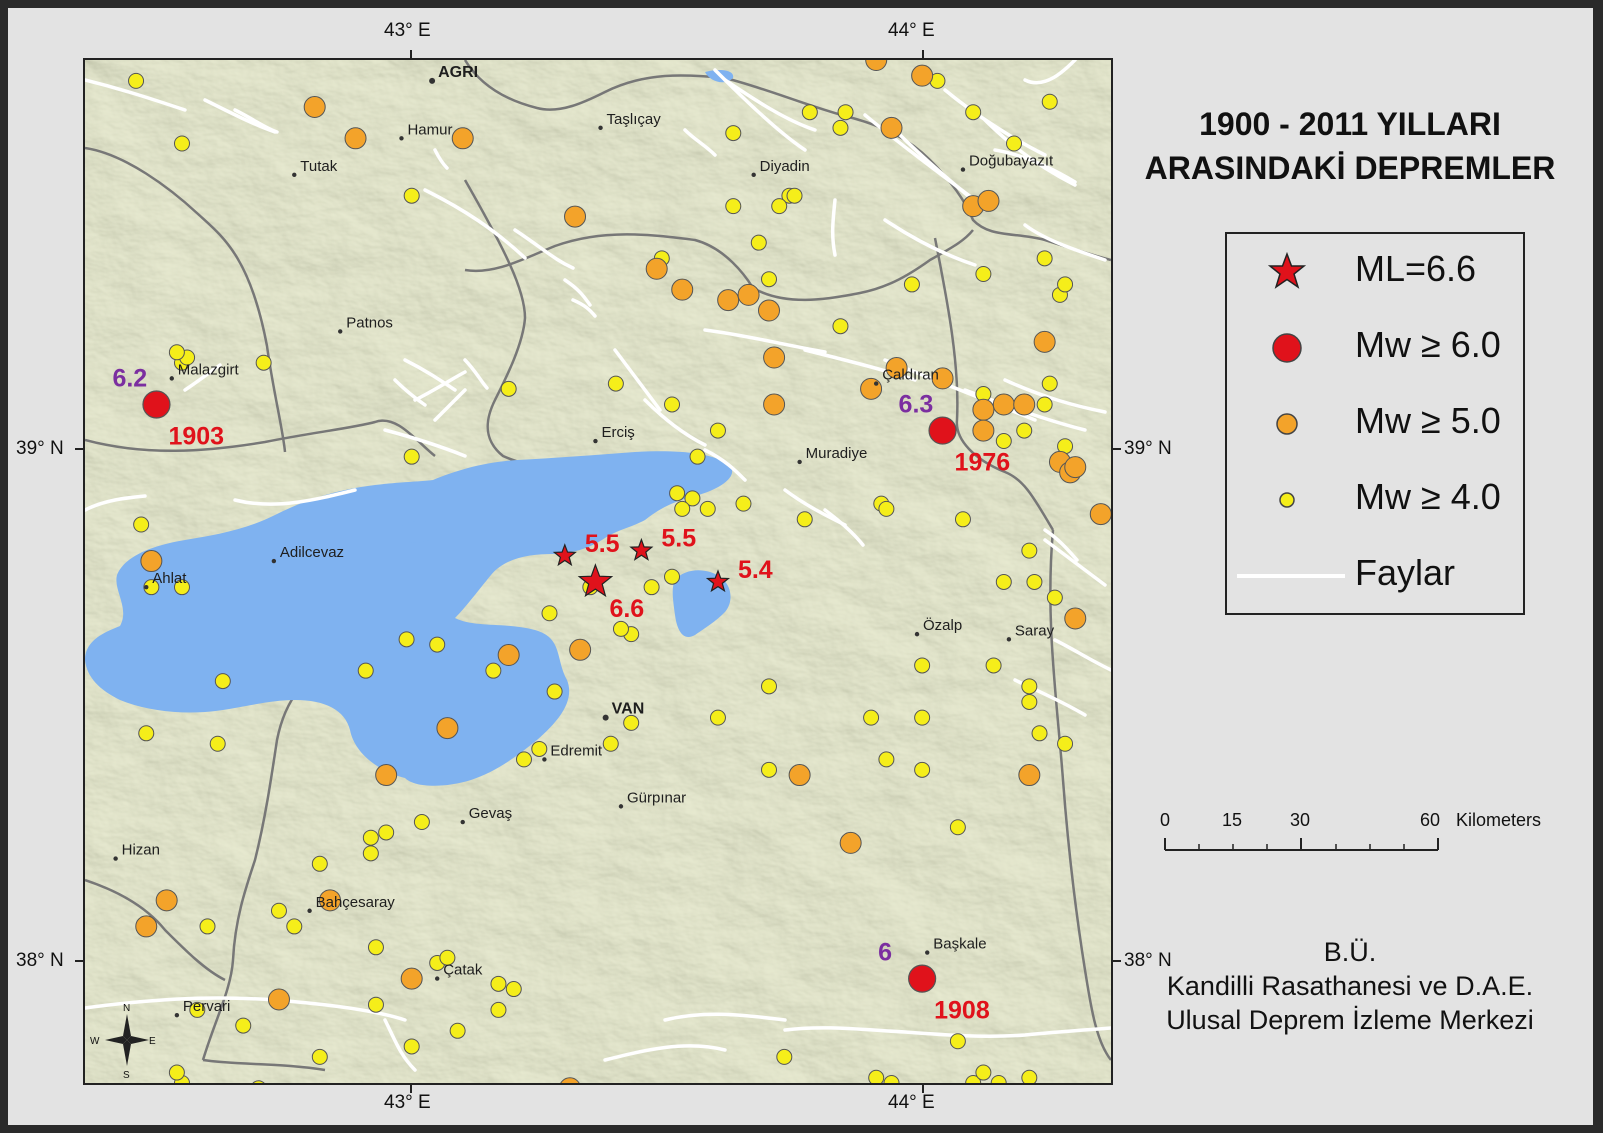 Image resolution: width=1603 pixels, height=1133 pixels. Describe the element at coordinates (678, 539) in the screenshot. I see `star-magnitude-label: 5.5` at that location.